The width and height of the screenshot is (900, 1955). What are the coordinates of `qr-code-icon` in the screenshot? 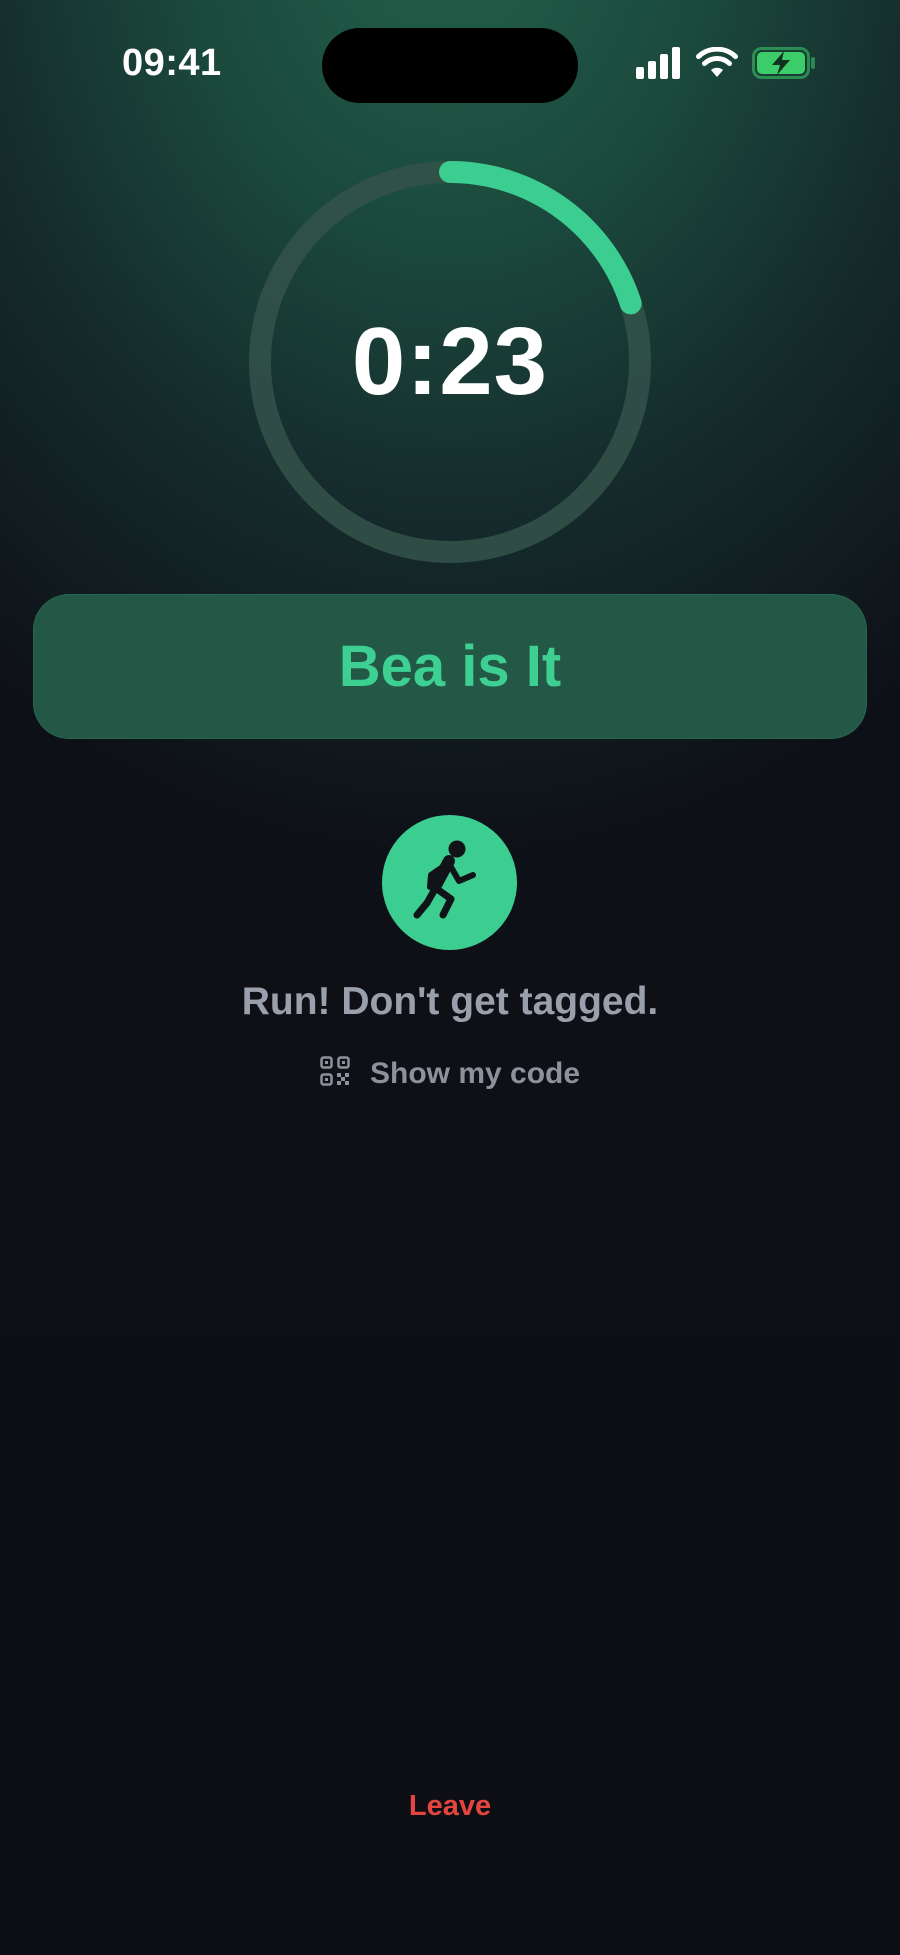 It's located at (335, 1073).